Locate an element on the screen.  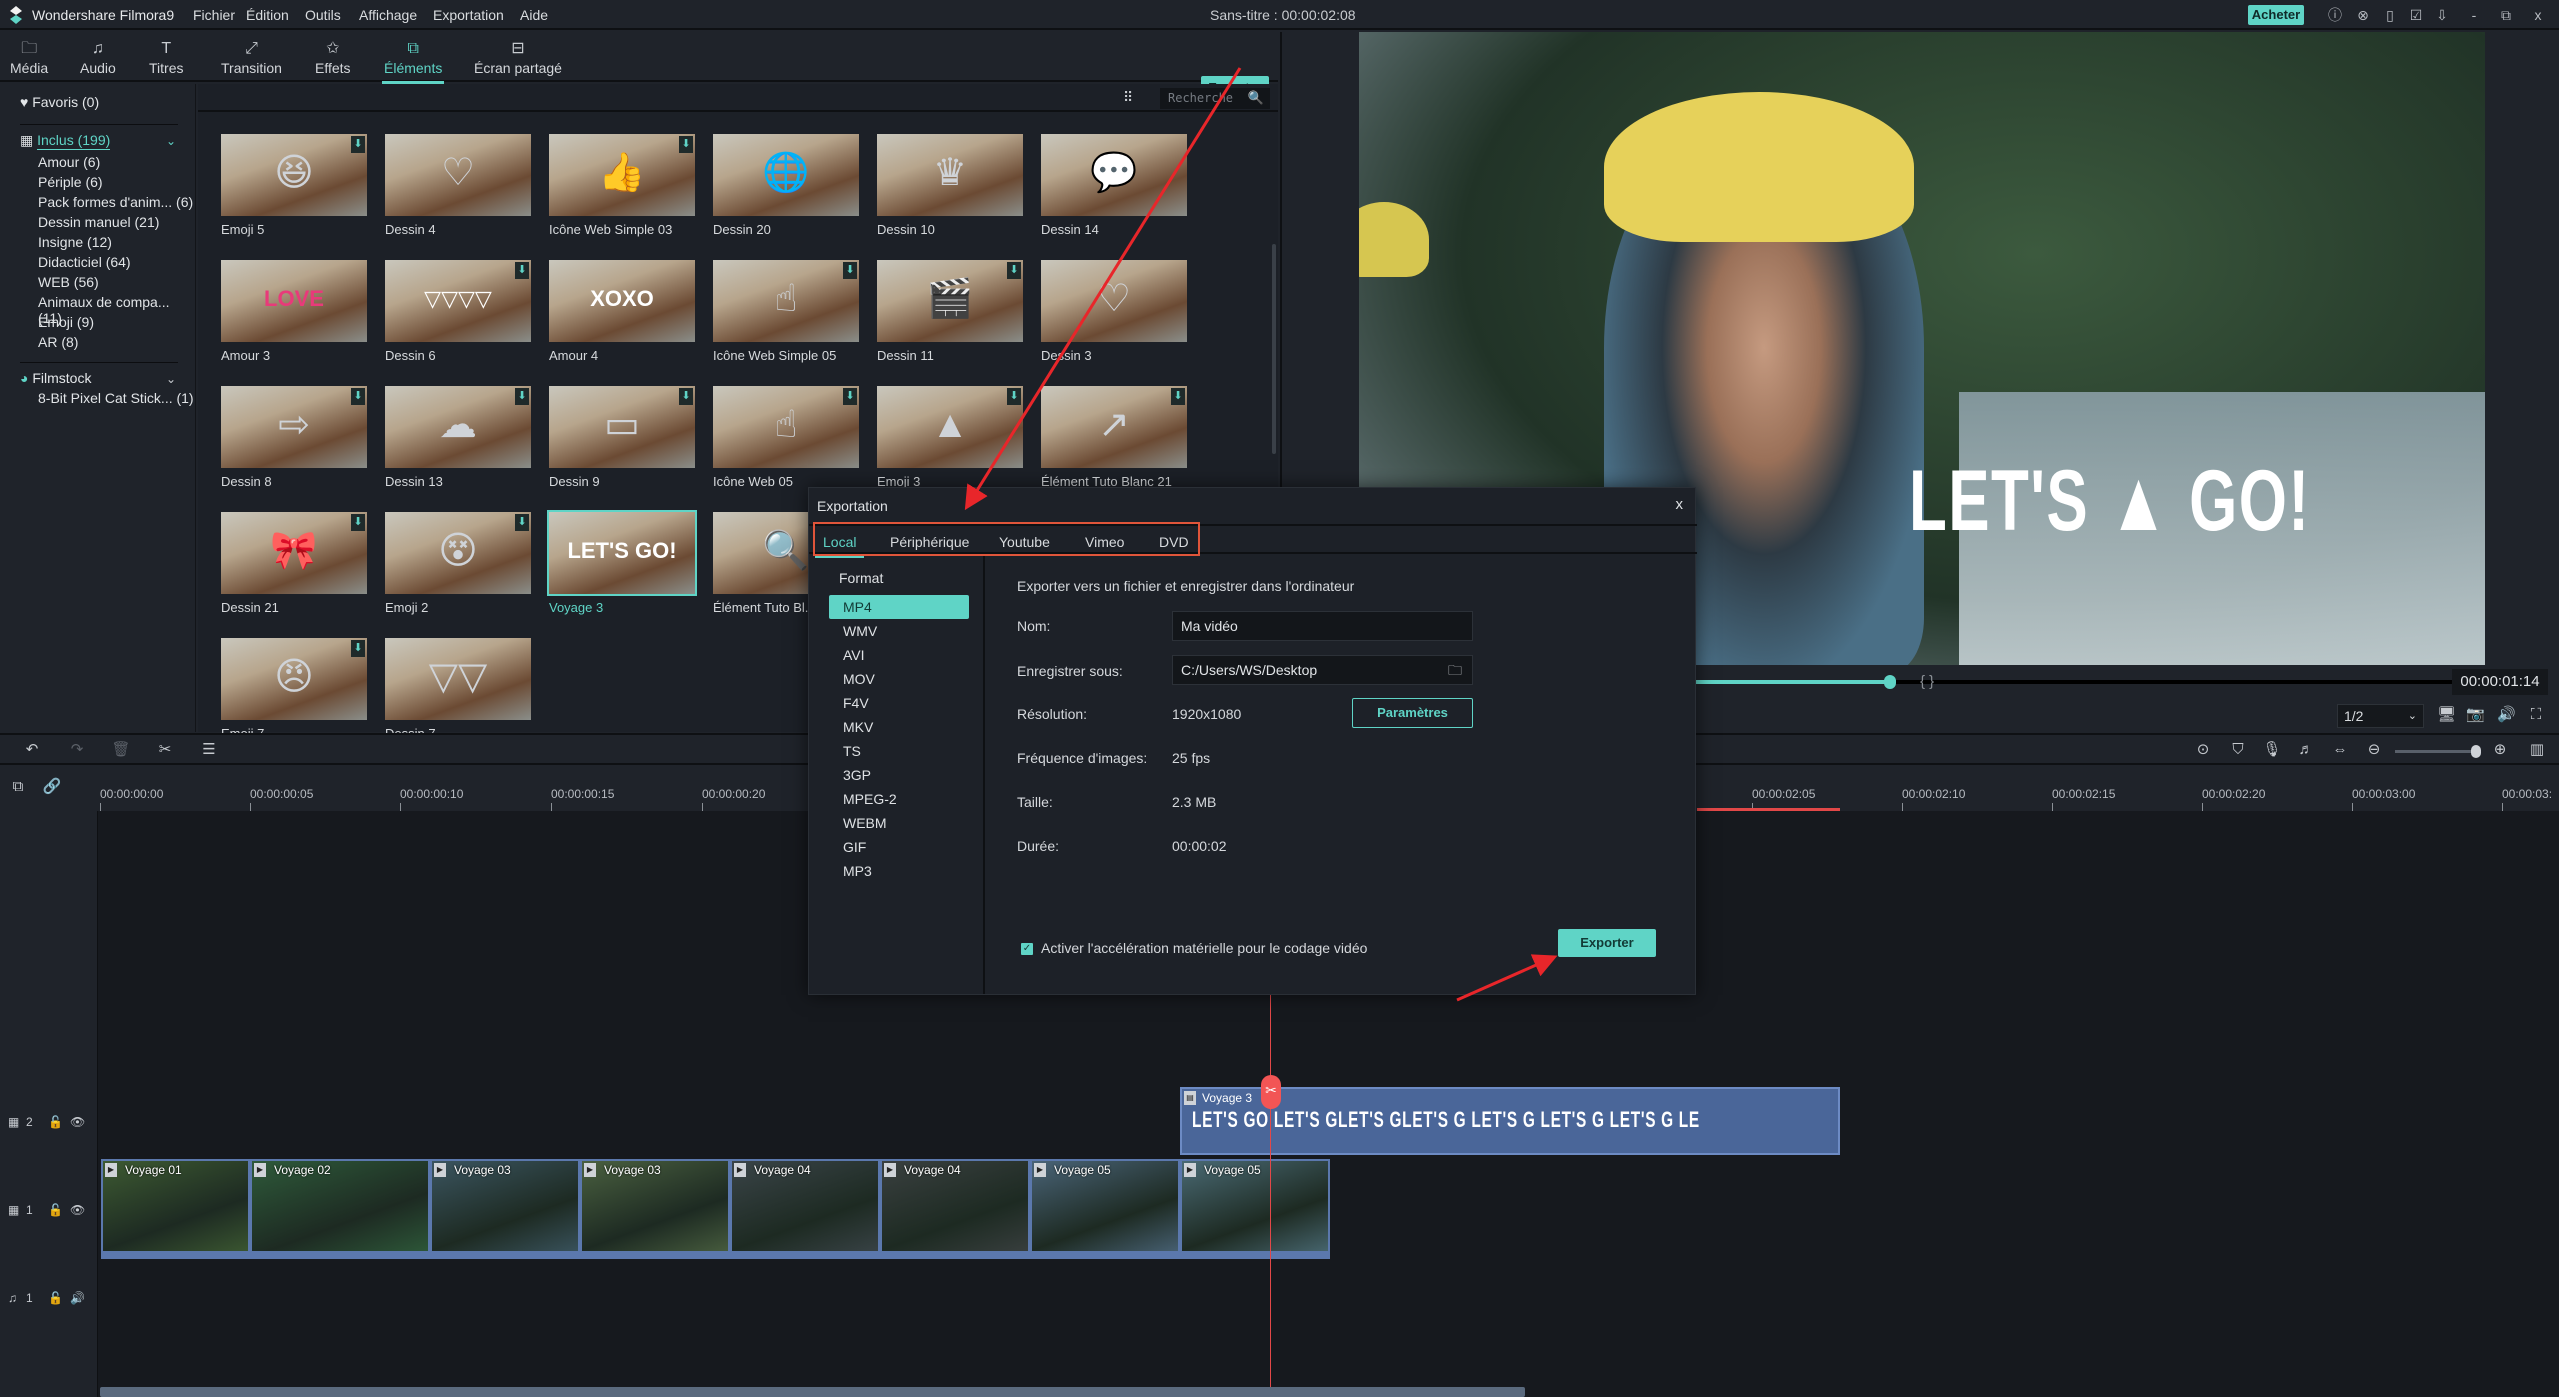
save-icon: ▯ is located at coordinates (2390, 15).